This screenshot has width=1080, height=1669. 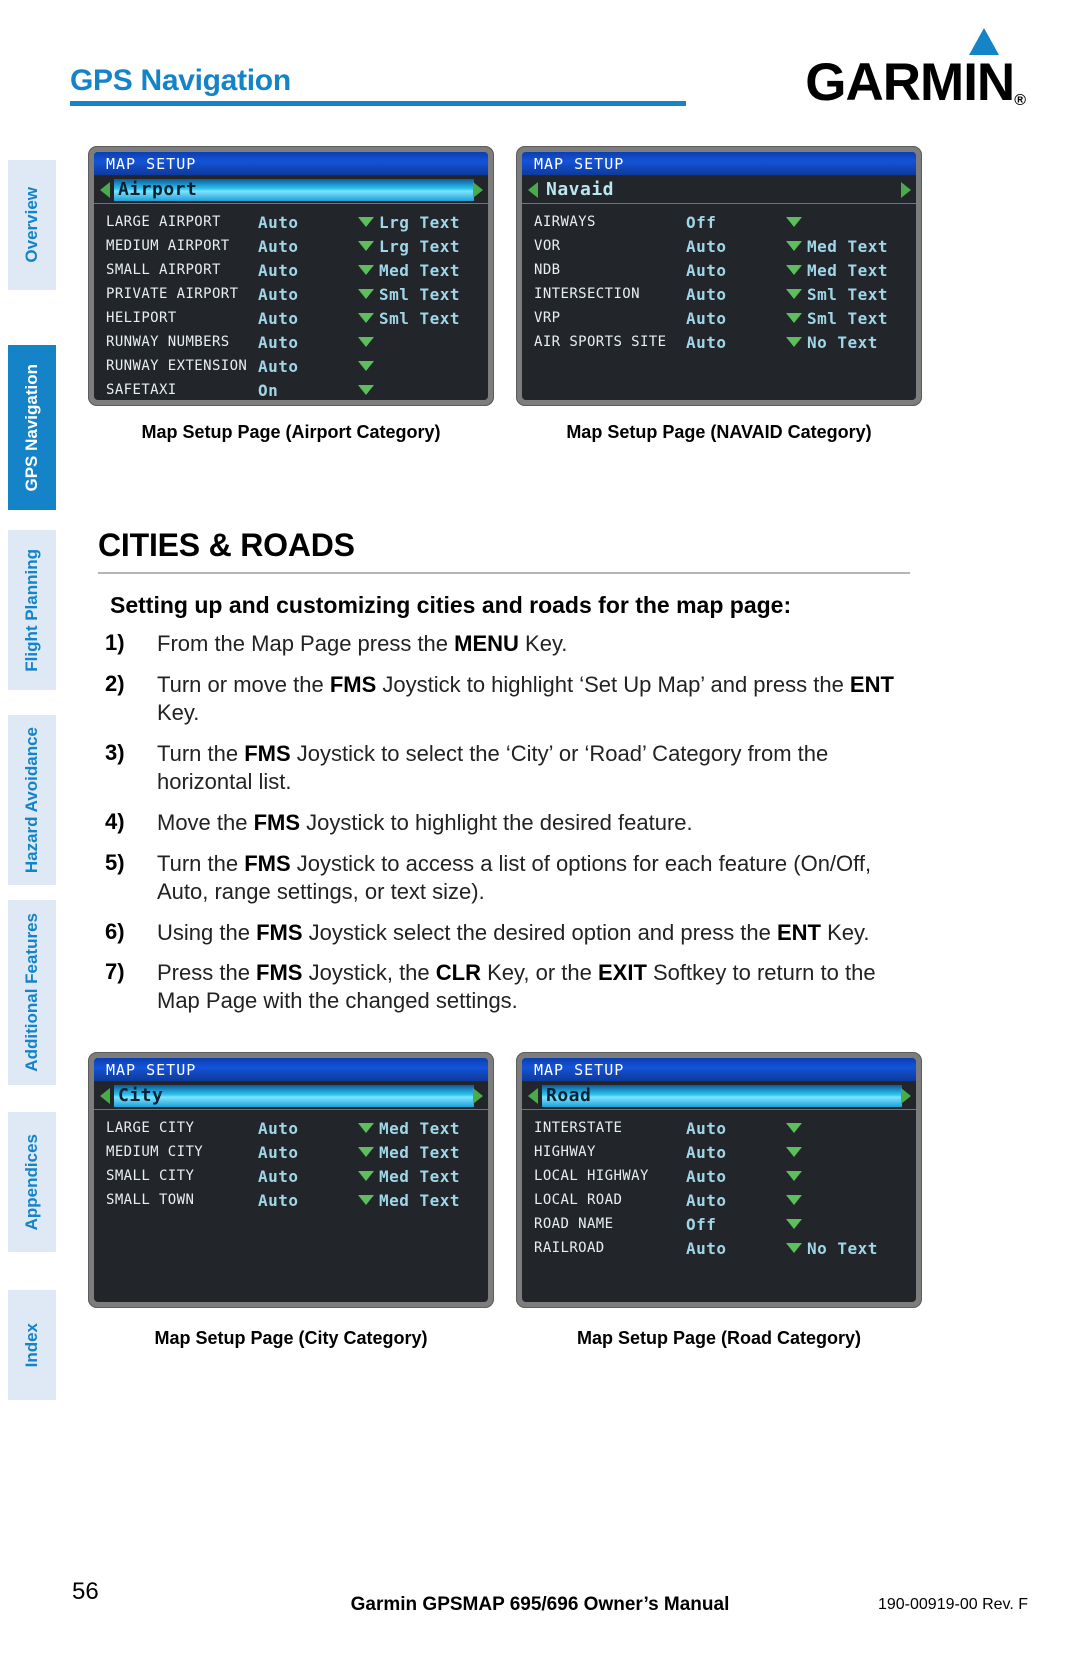 What do you see at coordinates (291, 190) in the screenshot?
I see `category-selector: Airport` at bounding box center [291, 190].